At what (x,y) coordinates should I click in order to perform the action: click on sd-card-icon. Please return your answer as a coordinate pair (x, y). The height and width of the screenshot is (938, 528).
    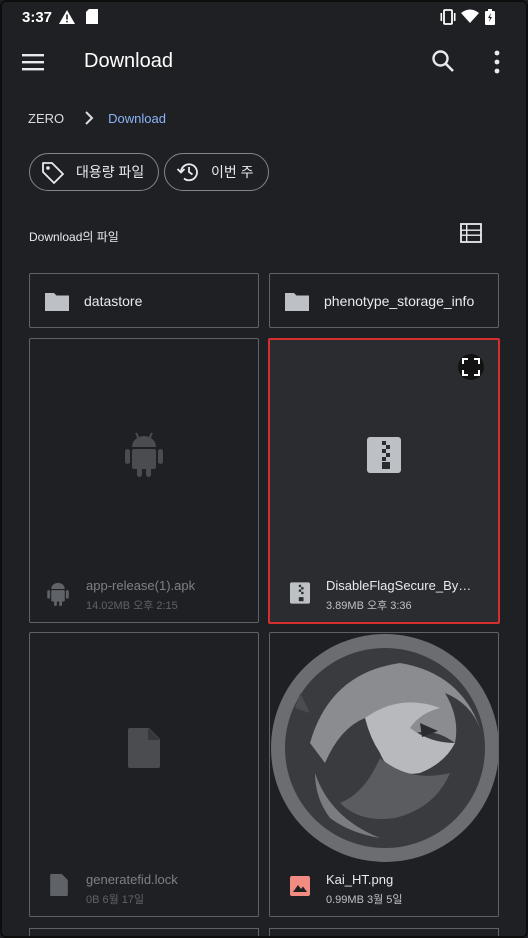
    Looking at the image, I should click on (92, 16).